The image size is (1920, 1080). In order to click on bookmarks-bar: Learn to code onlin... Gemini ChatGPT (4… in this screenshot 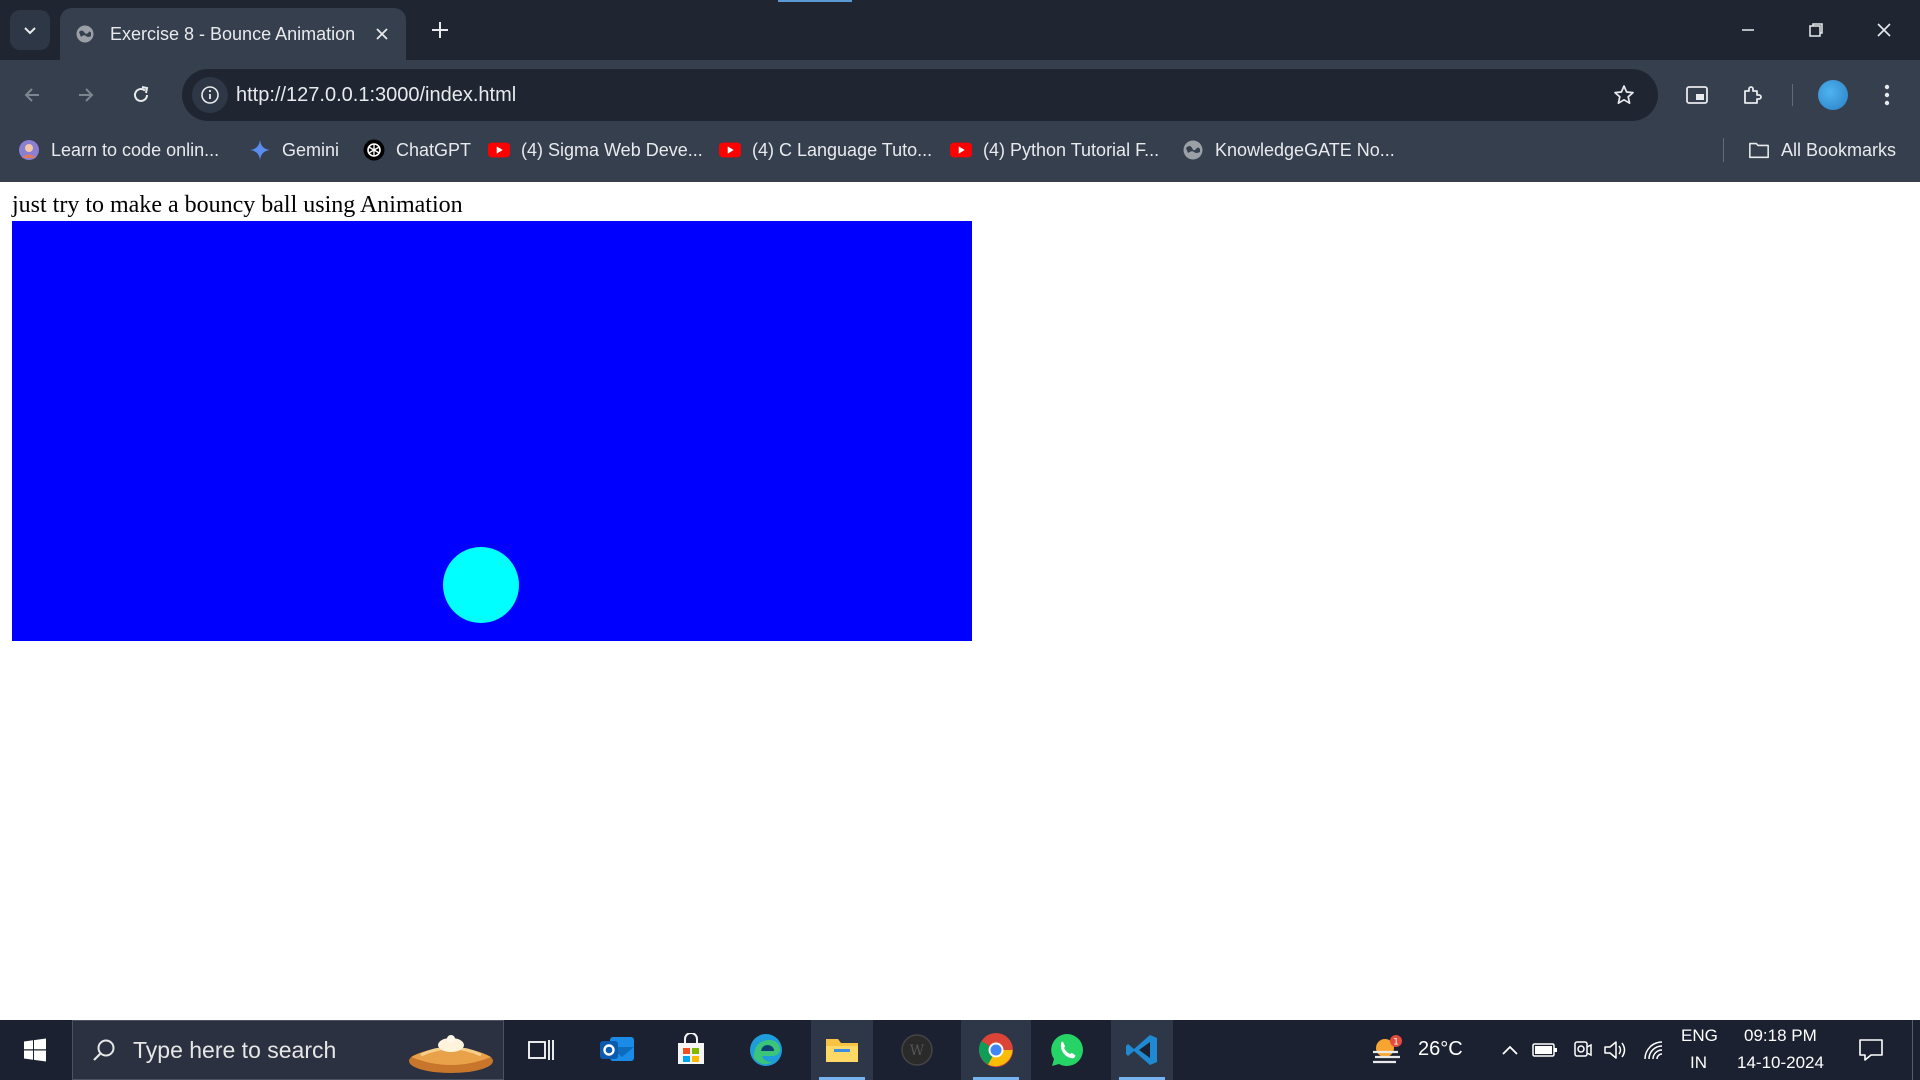, I will do `click(960, 156)`.